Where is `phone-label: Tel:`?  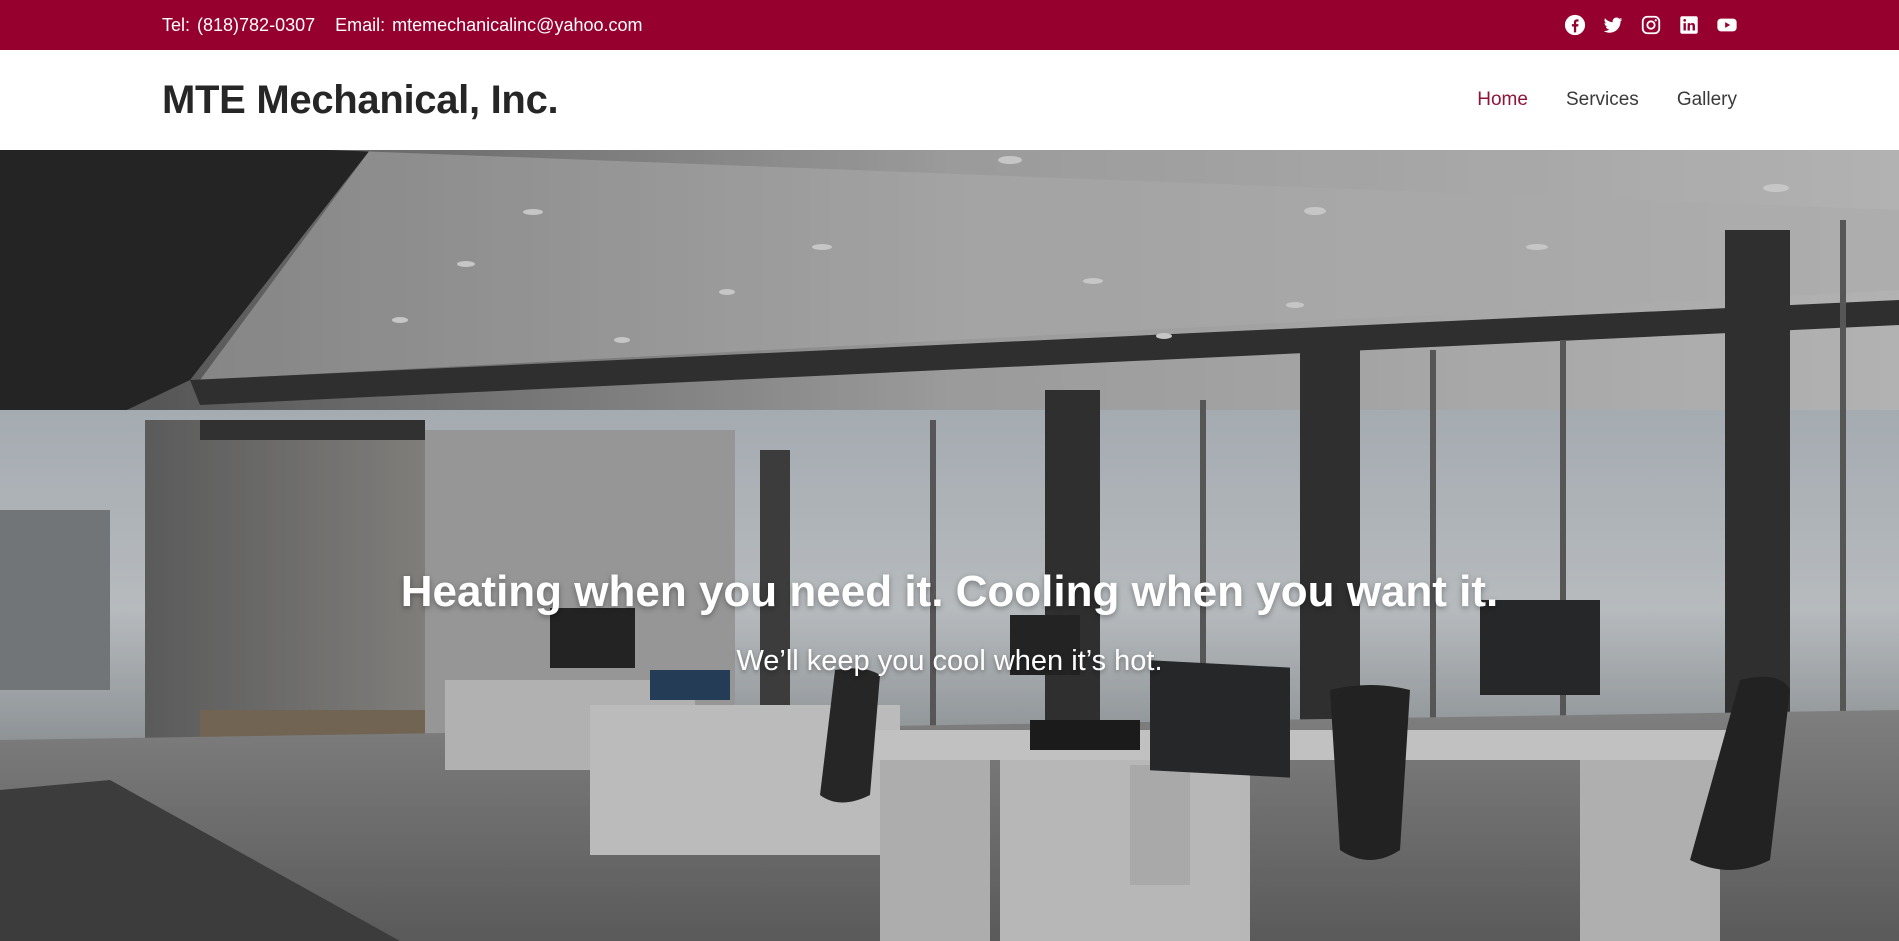 phone-label: Tel: is located at coordinates (176, 24).